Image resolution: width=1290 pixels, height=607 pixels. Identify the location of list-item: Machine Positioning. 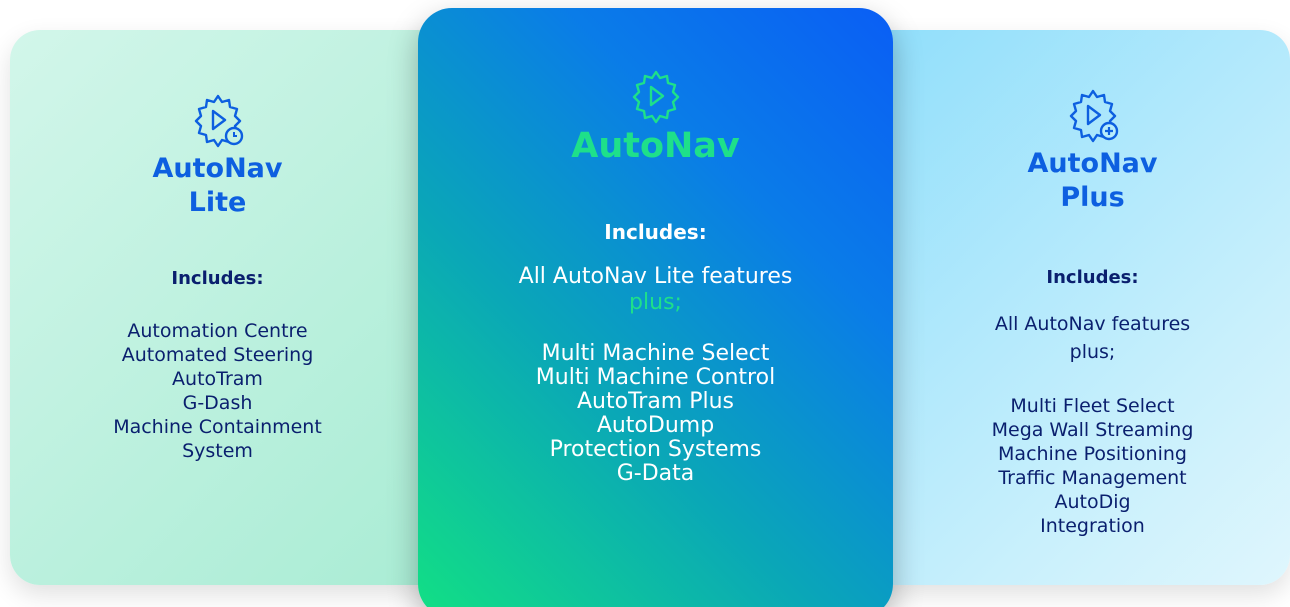
(1092, 454).